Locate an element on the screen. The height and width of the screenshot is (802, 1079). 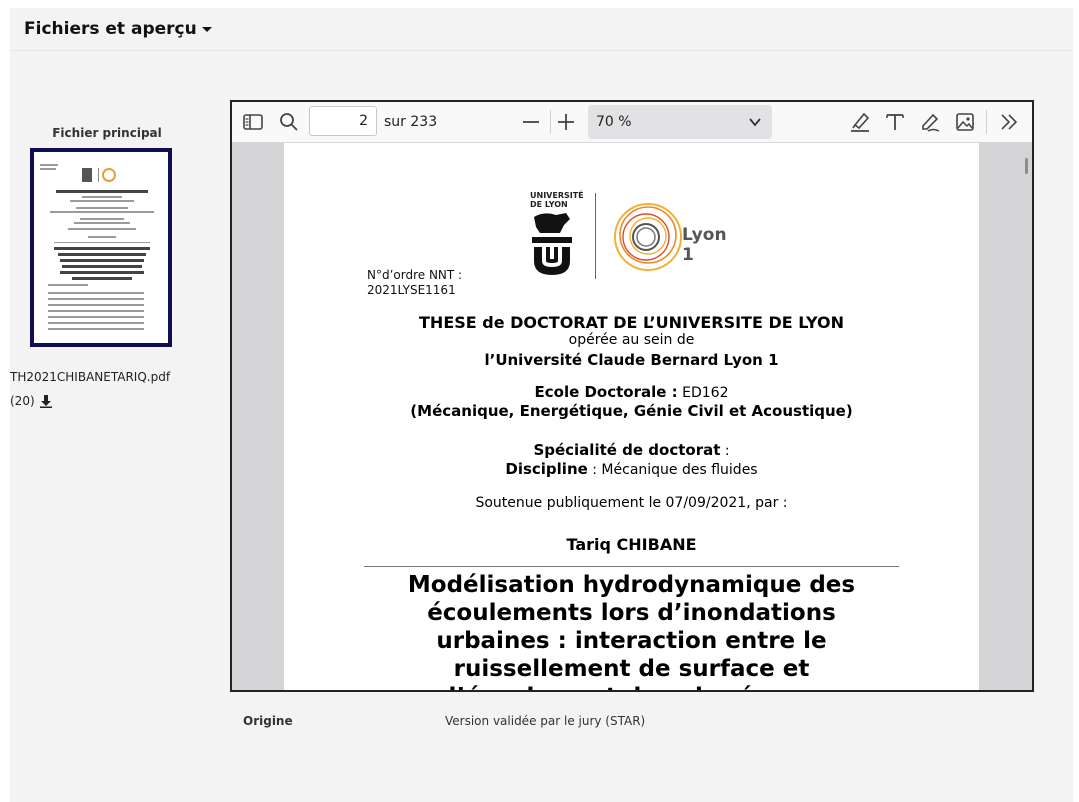
thesis-title-line: urbaines : interaction entre le is located at coordinates (631, 641).